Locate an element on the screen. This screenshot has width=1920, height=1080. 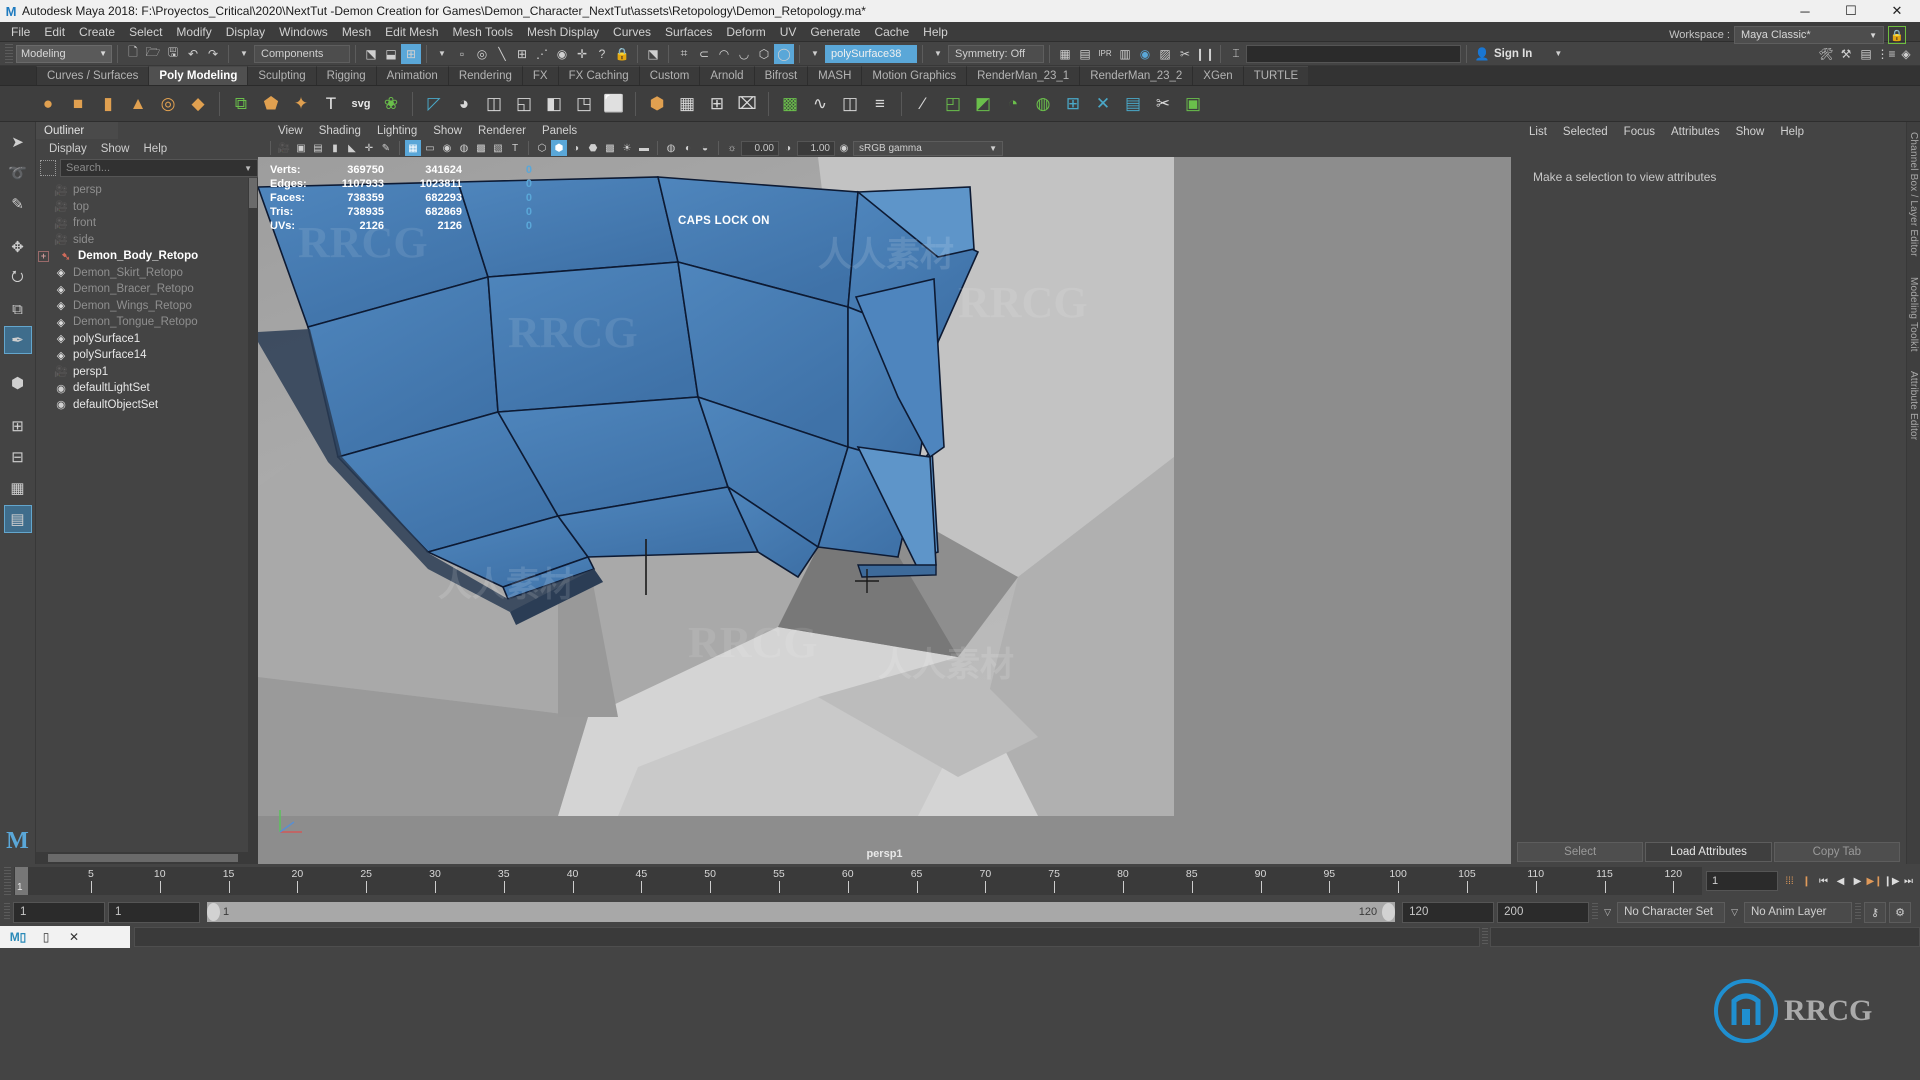
move-tool: ✥ is located at coordinates (18, 247).